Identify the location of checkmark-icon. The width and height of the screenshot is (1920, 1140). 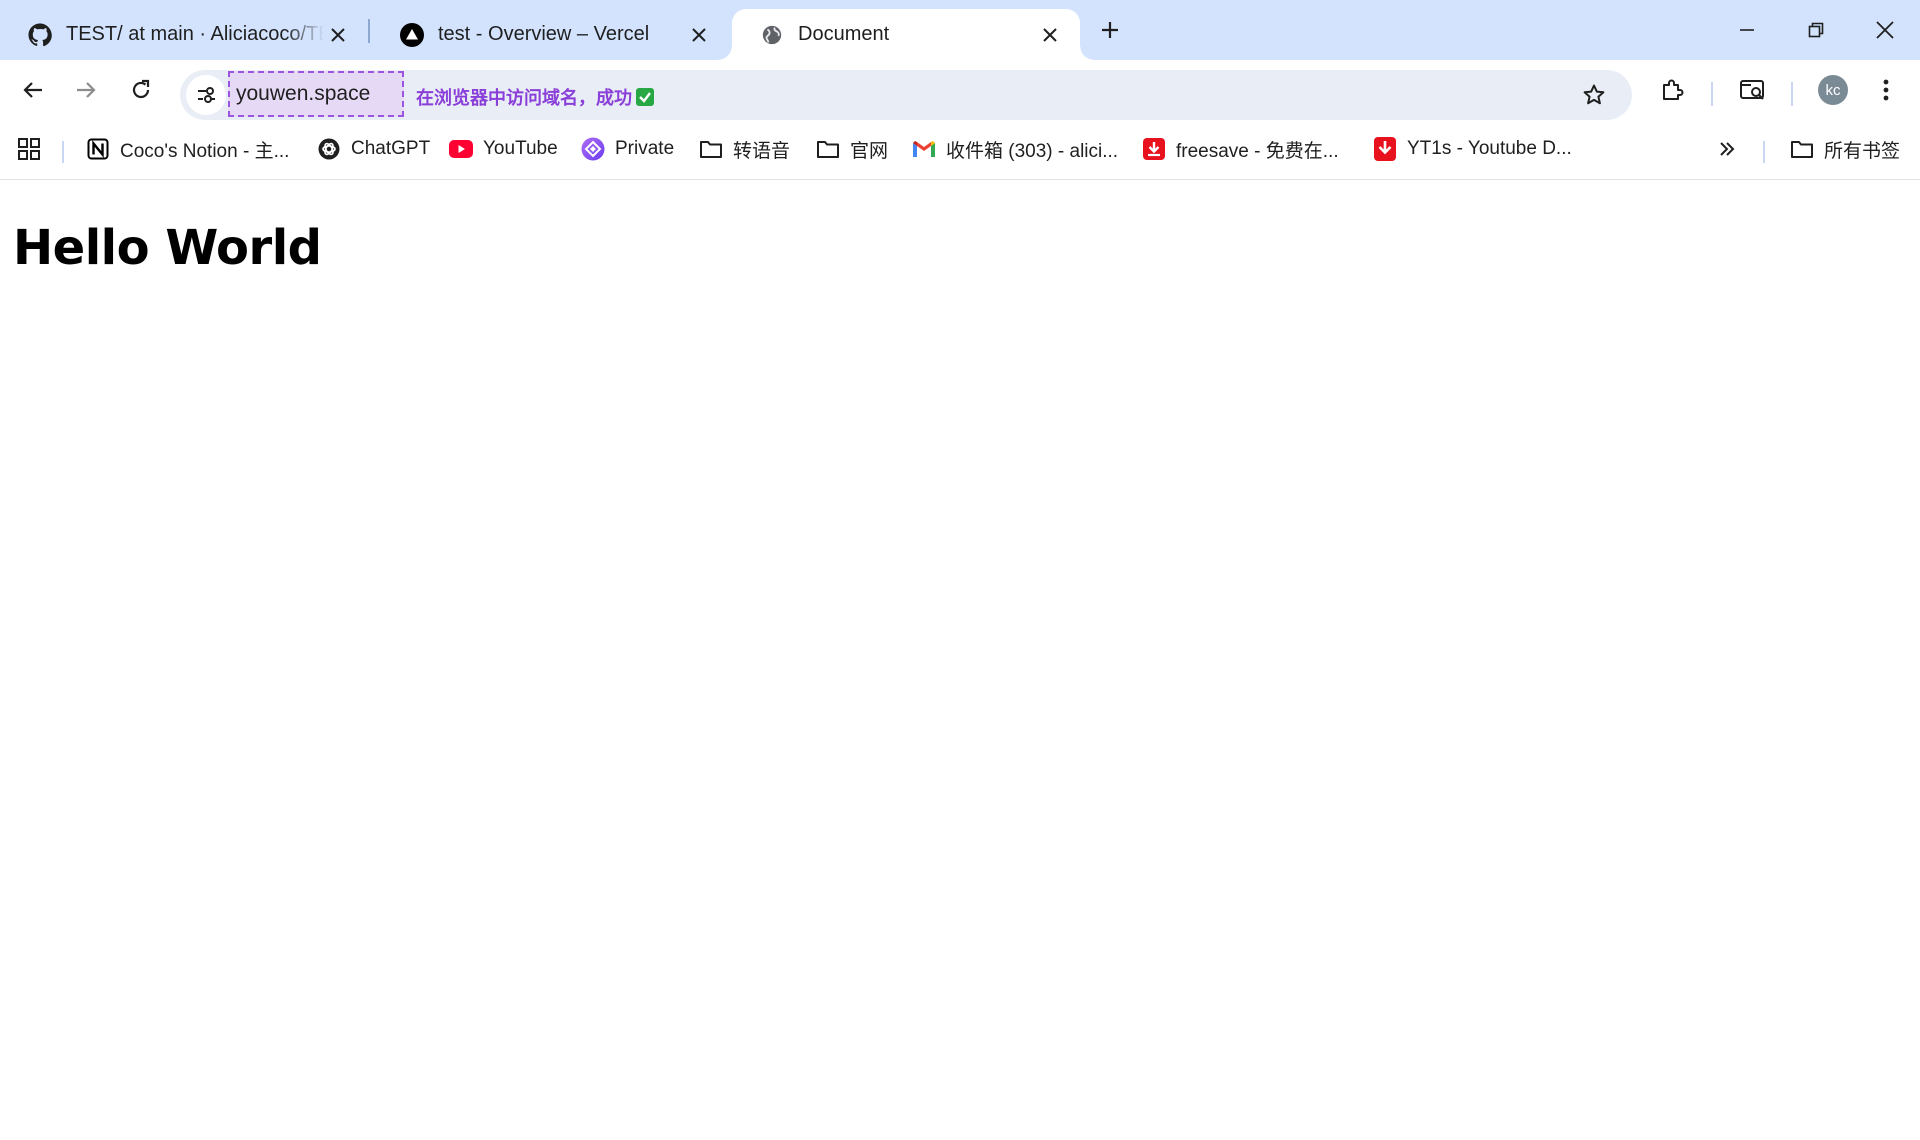
(645, 97).